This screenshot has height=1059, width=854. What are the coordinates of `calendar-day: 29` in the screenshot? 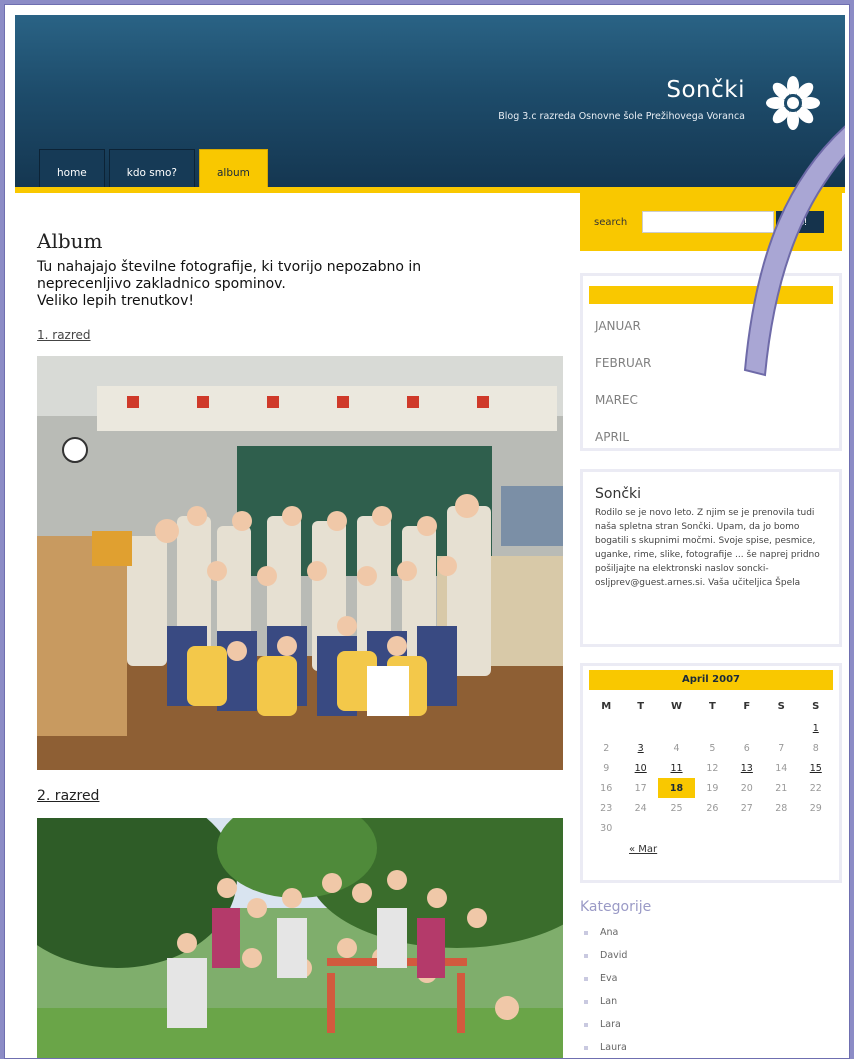 It's located at (815, 808).